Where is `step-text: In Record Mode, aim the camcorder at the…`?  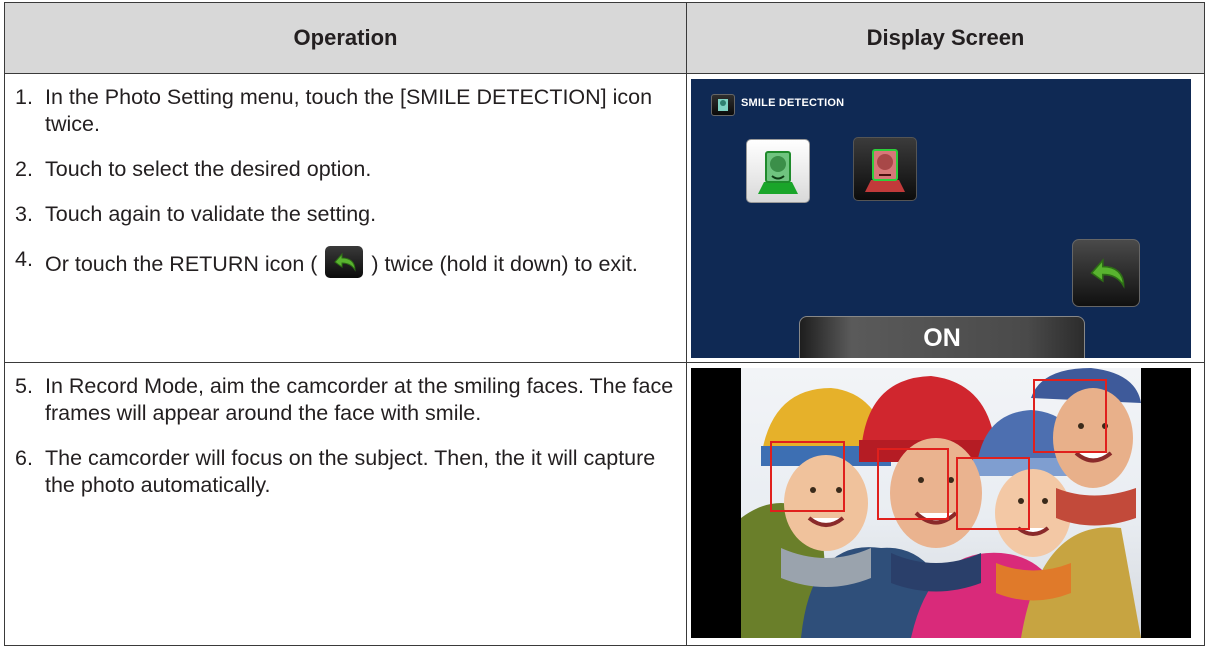
step-text: In Record Mode, aim the camcorder at the… is located at coordinates (359, 399).